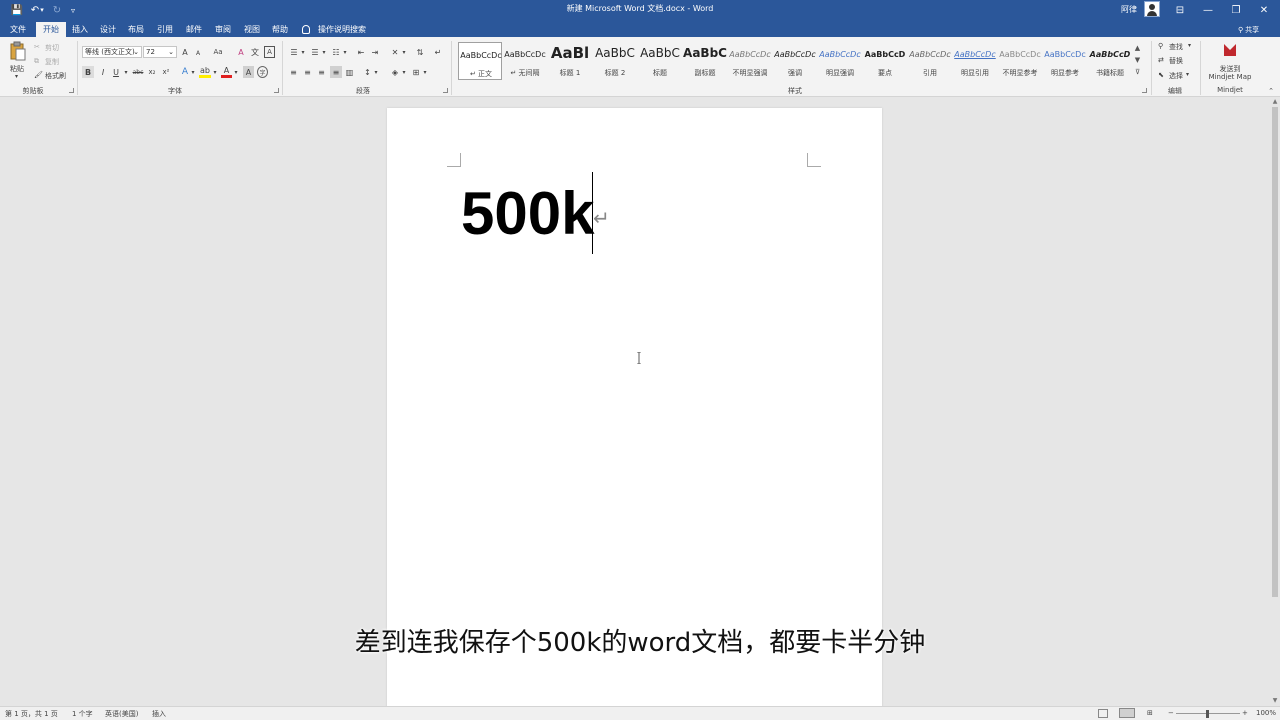 The image size is (1280, 720). What do you see at coordinates (38, 75) in the screenshot?
I see `format-painter-icon: 🖌` at bounding box center [38, 75].